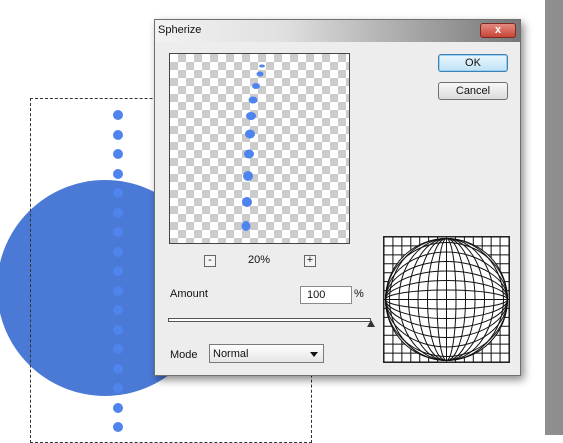 Image resolution: width=563 pixels, height=443 pixels. What do you see at coordinates (253, 147) in the screenshot?
I see `preview-image` at bounding box center [253, 147].